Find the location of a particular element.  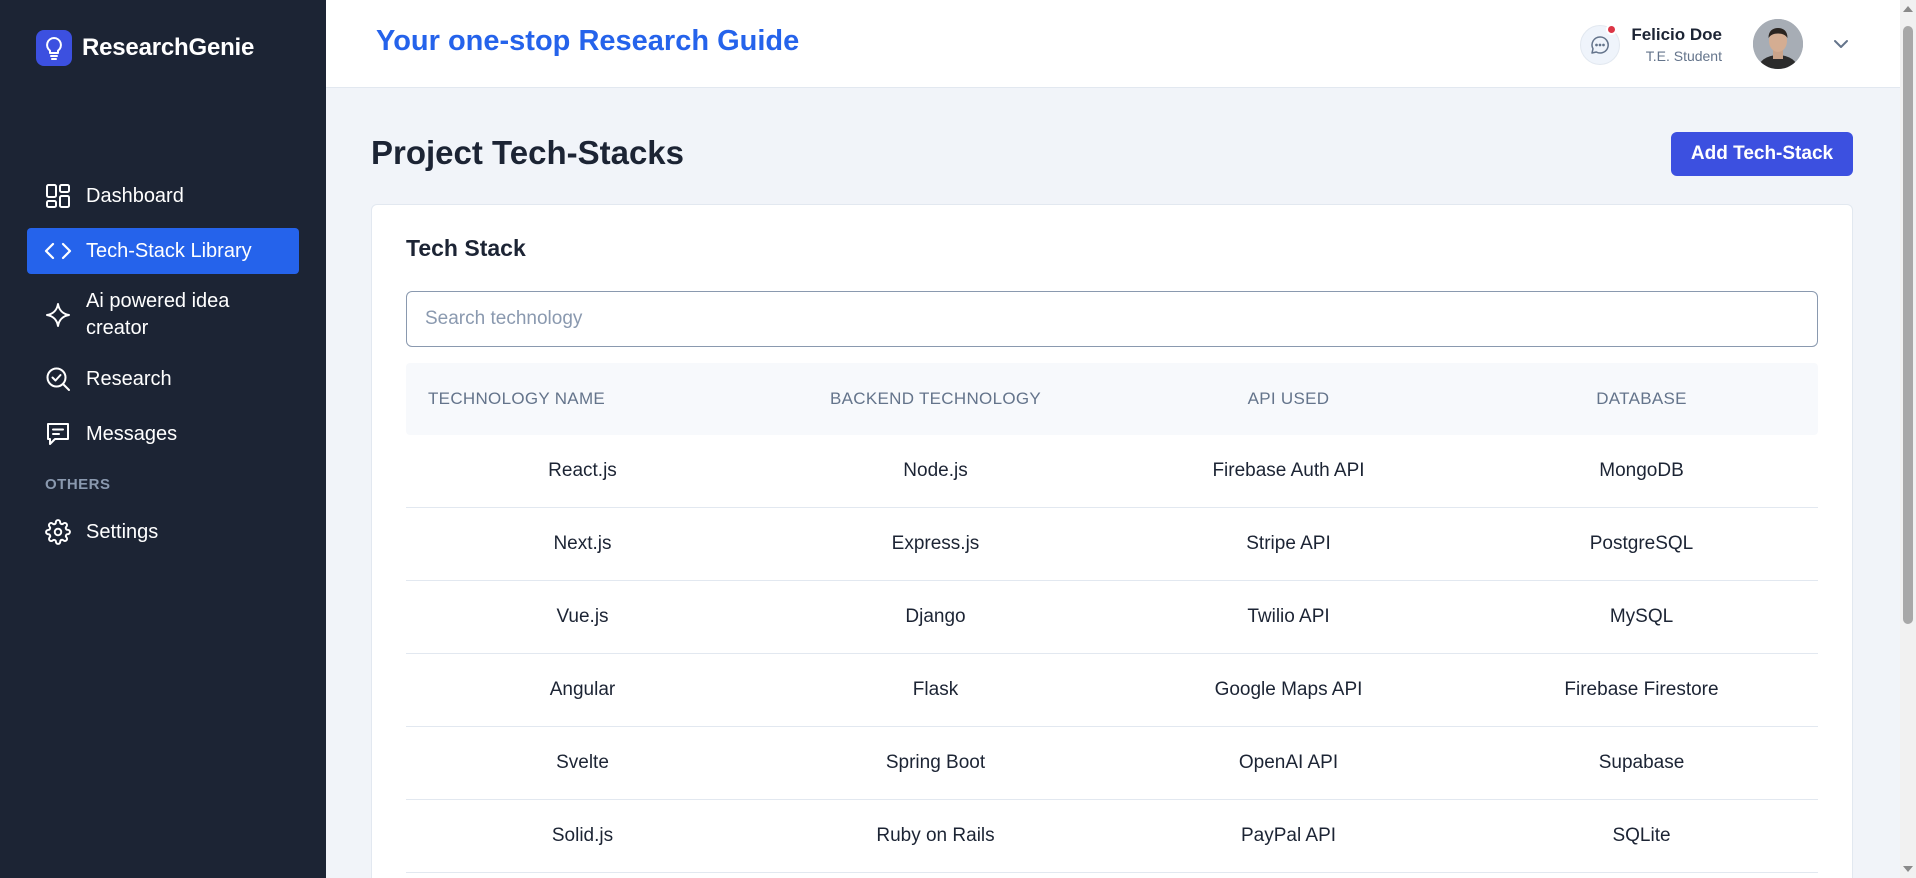

brand-name: ResearchGenie is located at coordinates (168, 47).